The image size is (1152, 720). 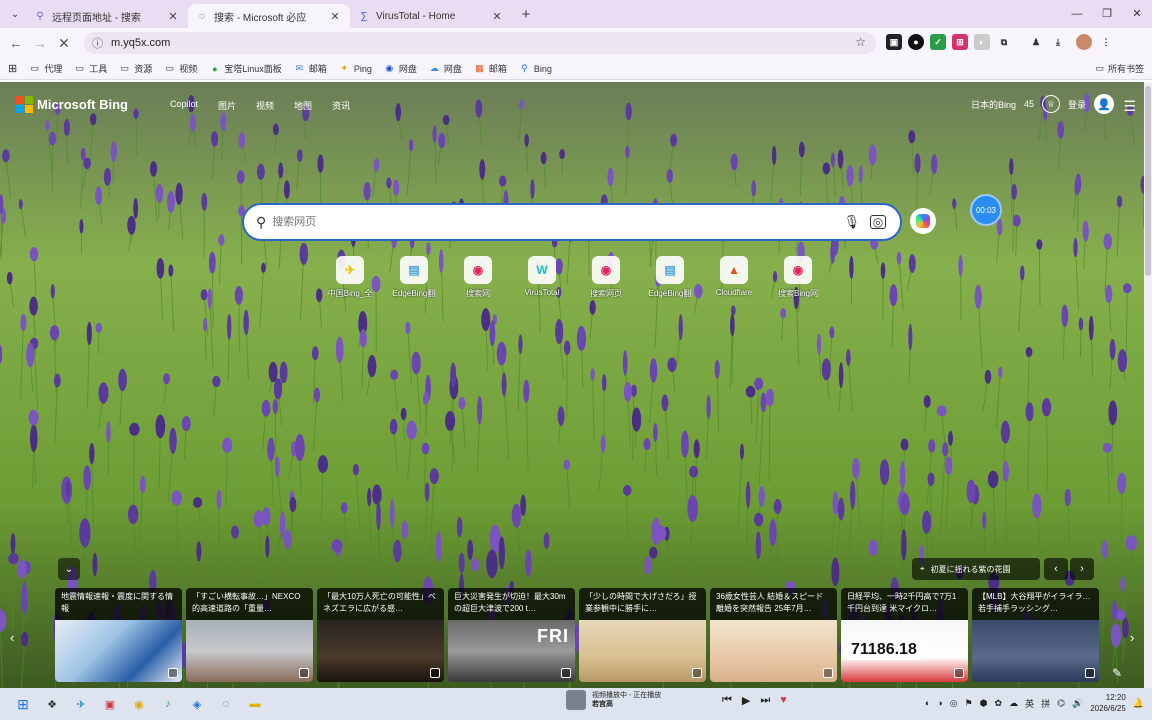 What do you see at coordinates (1138, 703) in the screenshot?
I see `notification-icon: 🔔` at bounding box center [1138, 703].